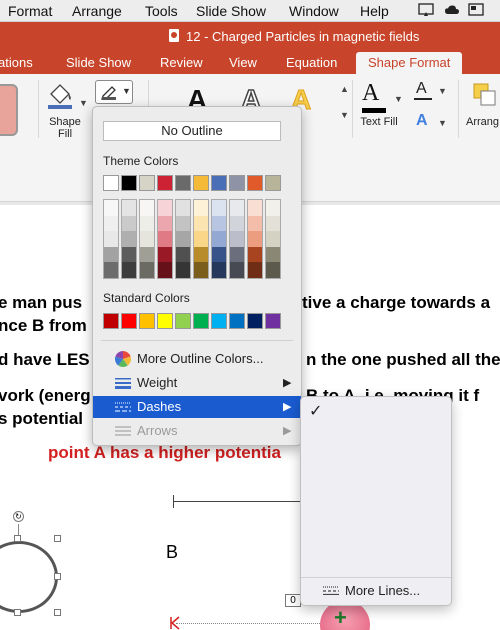 Image resolution: width=500 pixels, height=630 pixels. Describe the element at coordinates (16, 62) in the screenshot. I see `tab-animations: ations` at that location.